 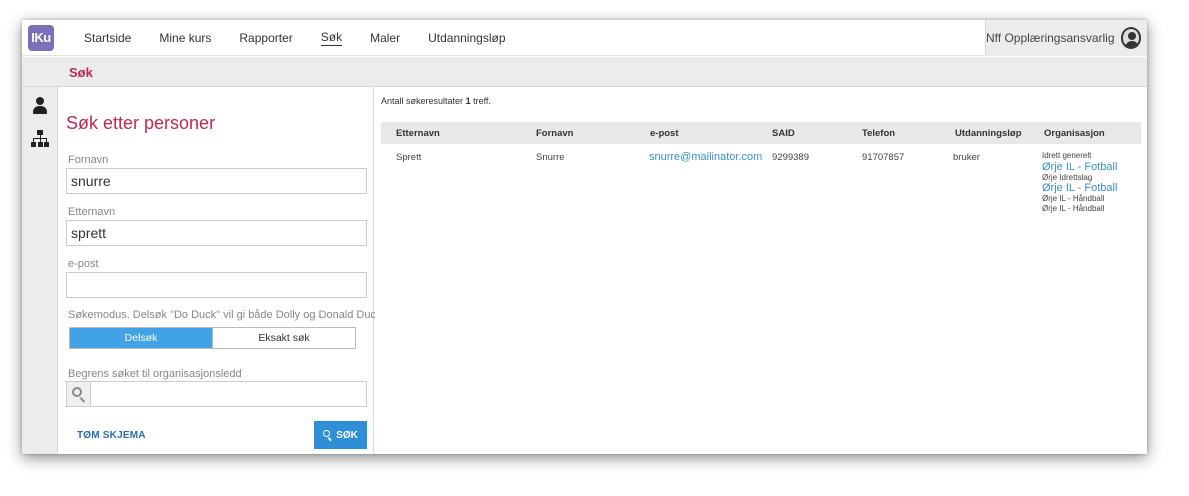 I want to click on nav-maler: Maler, so click(x=385, y=38).